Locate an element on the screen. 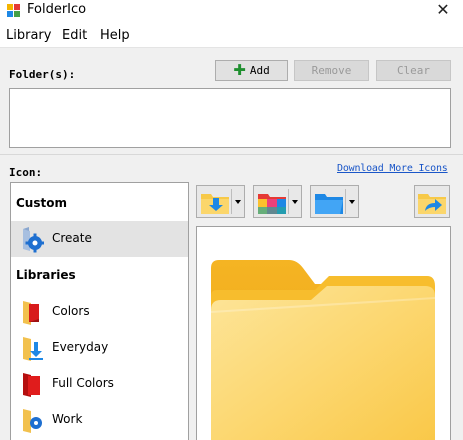  remove-button: Remove is located at coordinates (331, 70).